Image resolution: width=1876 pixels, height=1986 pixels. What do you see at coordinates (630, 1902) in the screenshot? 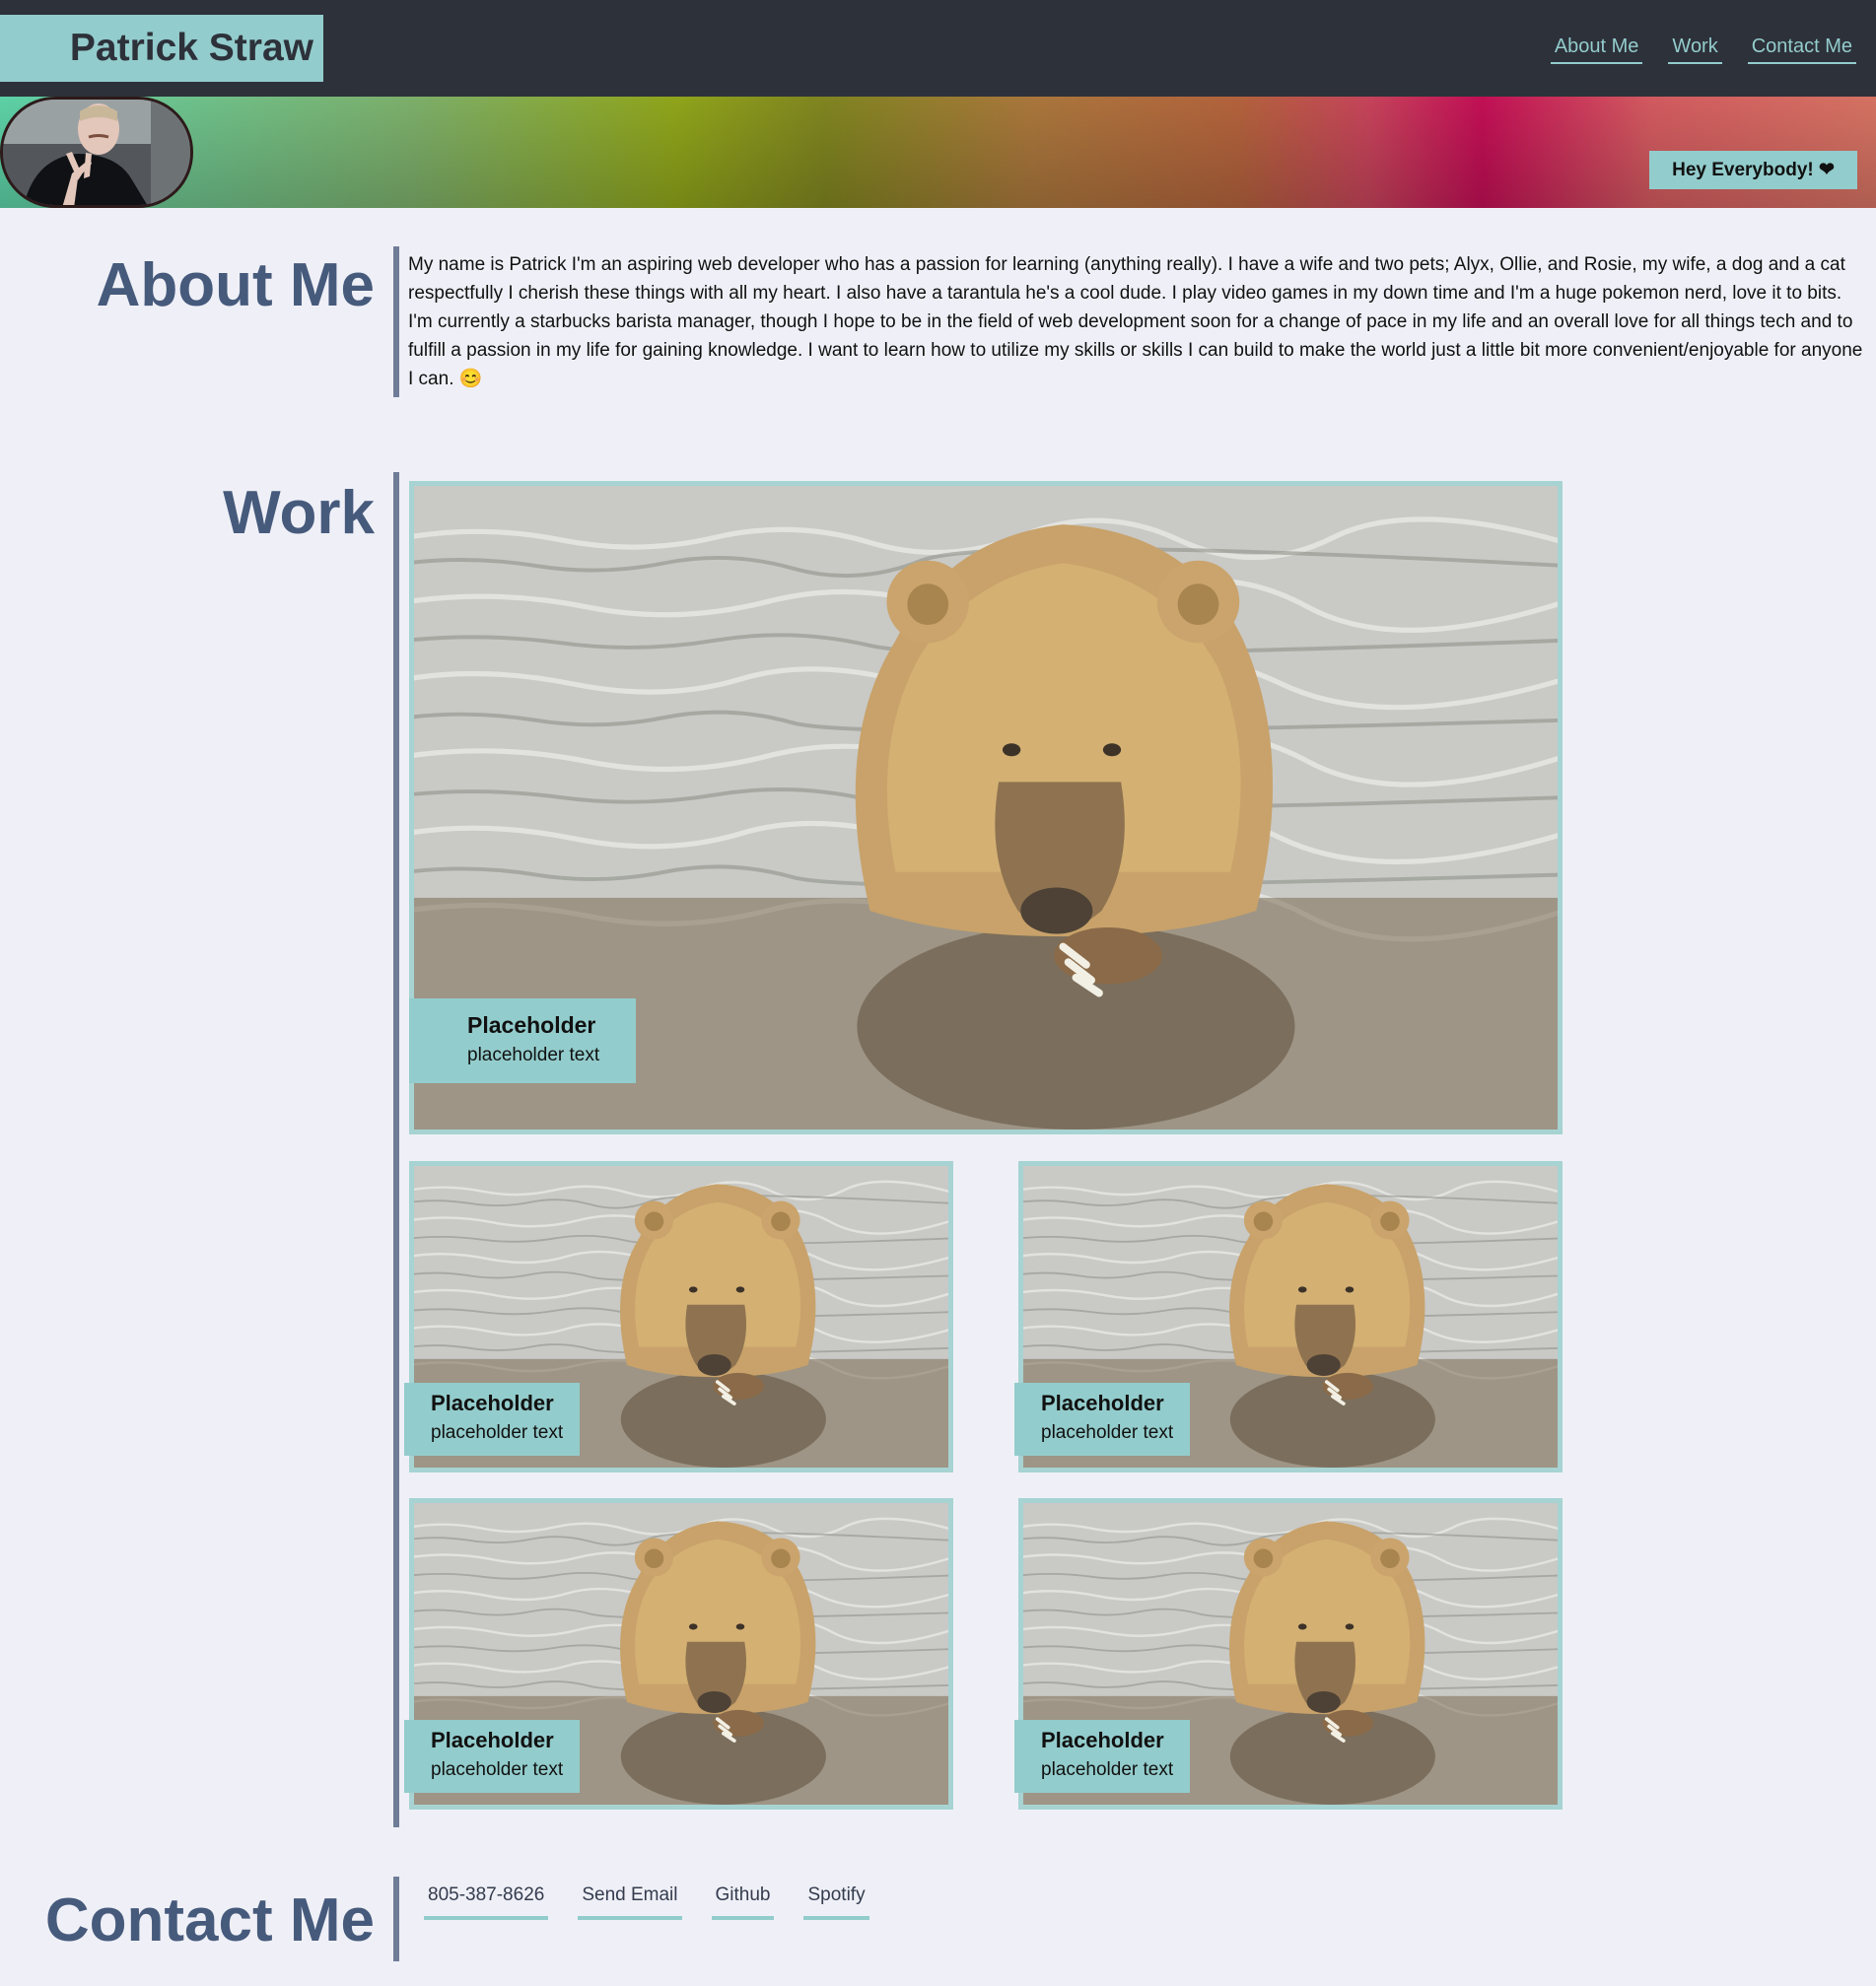
I see `contact-link-email: Send Email` at bounding box center [630, 1902].